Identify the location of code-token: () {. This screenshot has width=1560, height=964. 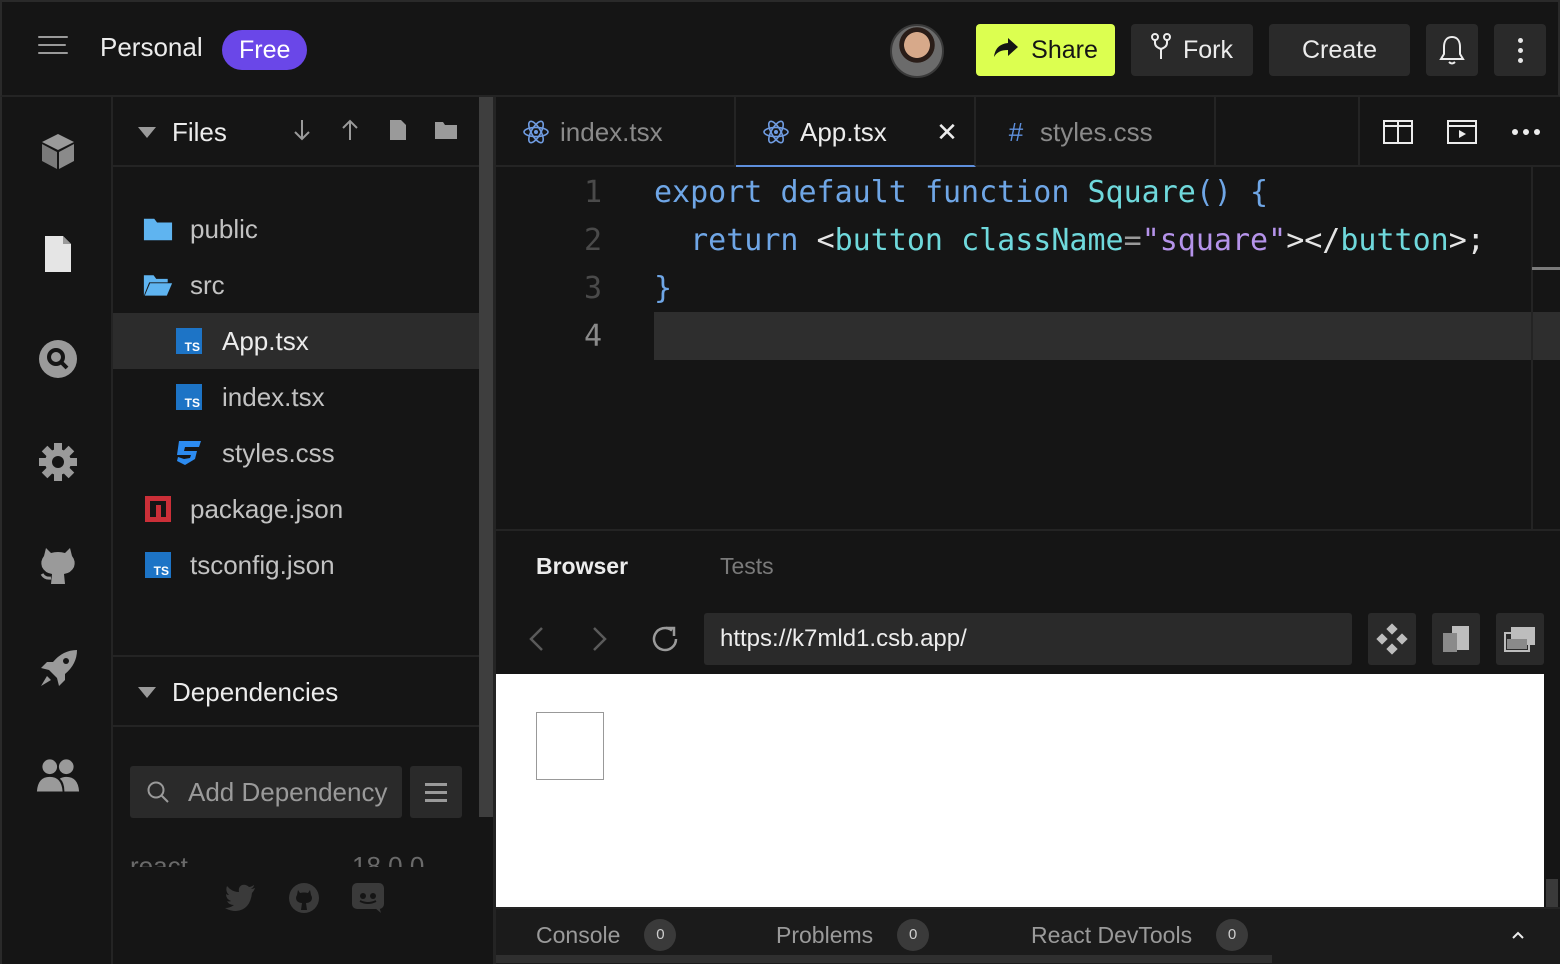
(1232, 192).